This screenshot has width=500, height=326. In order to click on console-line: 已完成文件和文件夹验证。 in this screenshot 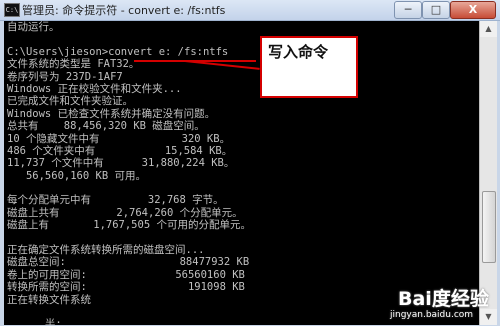, I will do `click(70, 101)`.